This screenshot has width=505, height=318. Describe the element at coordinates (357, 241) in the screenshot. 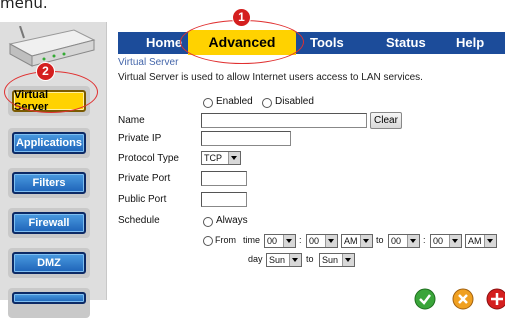

I see `from-ampm-select: AM` at that location.